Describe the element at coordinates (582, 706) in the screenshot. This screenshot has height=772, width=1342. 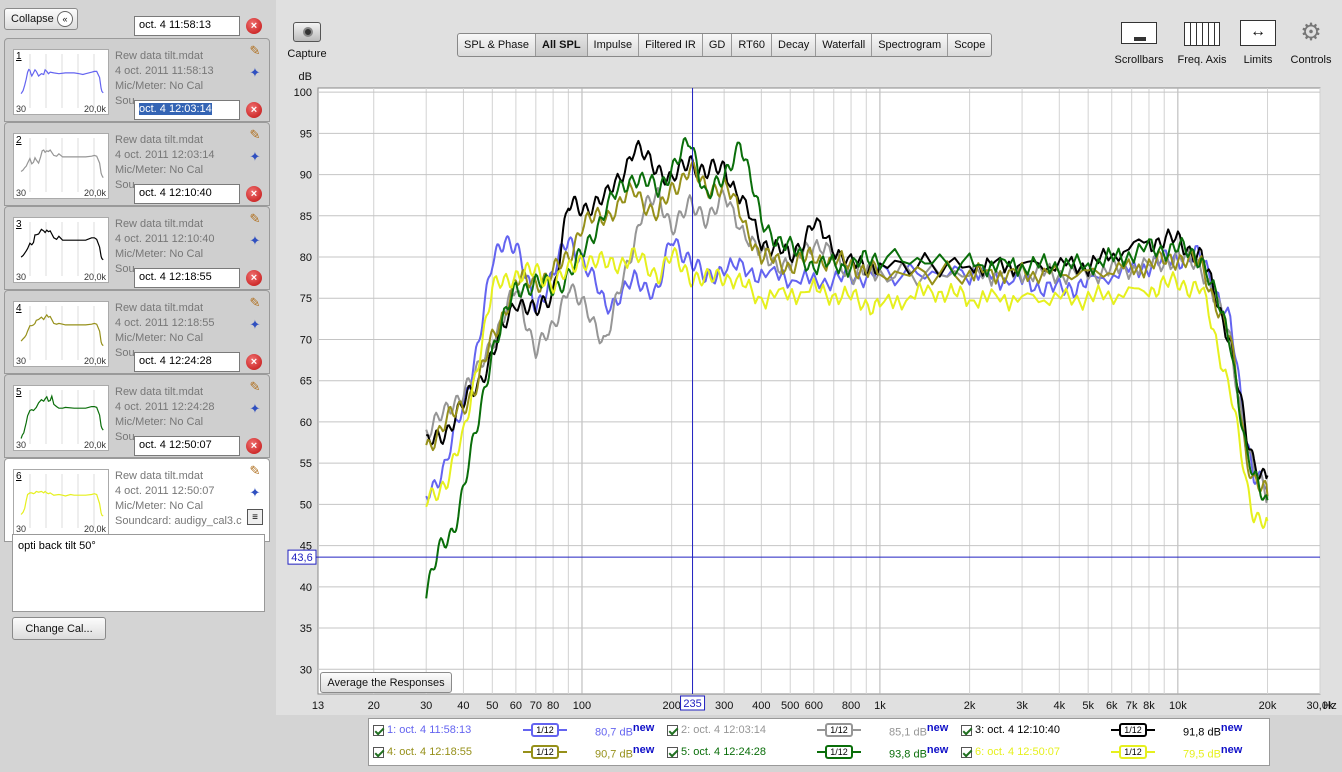
I see `x-tick-label: 100` at that location.